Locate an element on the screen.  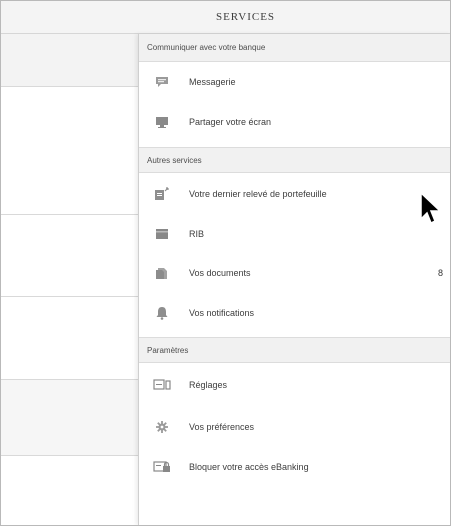
menu-item-notifications: Vos notifications is located at coordinates (294, 313).